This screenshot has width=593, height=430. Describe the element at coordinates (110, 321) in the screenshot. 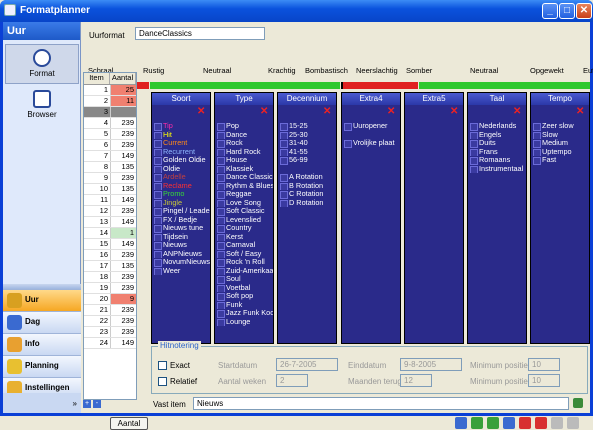

I see `table-row: 22 239` at that location.